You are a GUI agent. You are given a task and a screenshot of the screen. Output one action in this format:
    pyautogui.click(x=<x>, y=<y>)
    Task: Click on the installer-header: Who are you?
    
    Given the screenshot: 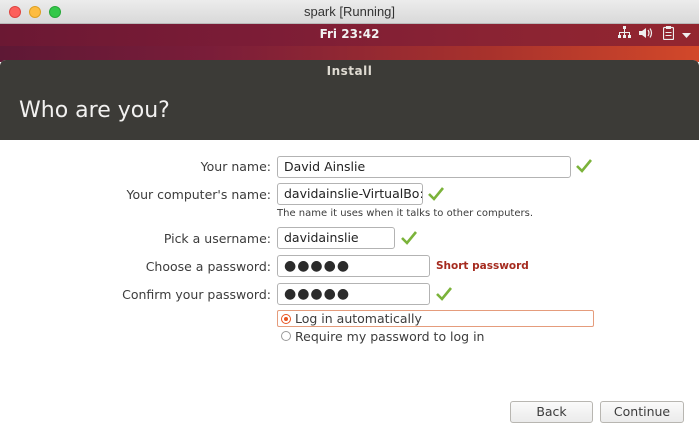 What is the action you would take?
    pyautogui.click(x=349, y=111)
    